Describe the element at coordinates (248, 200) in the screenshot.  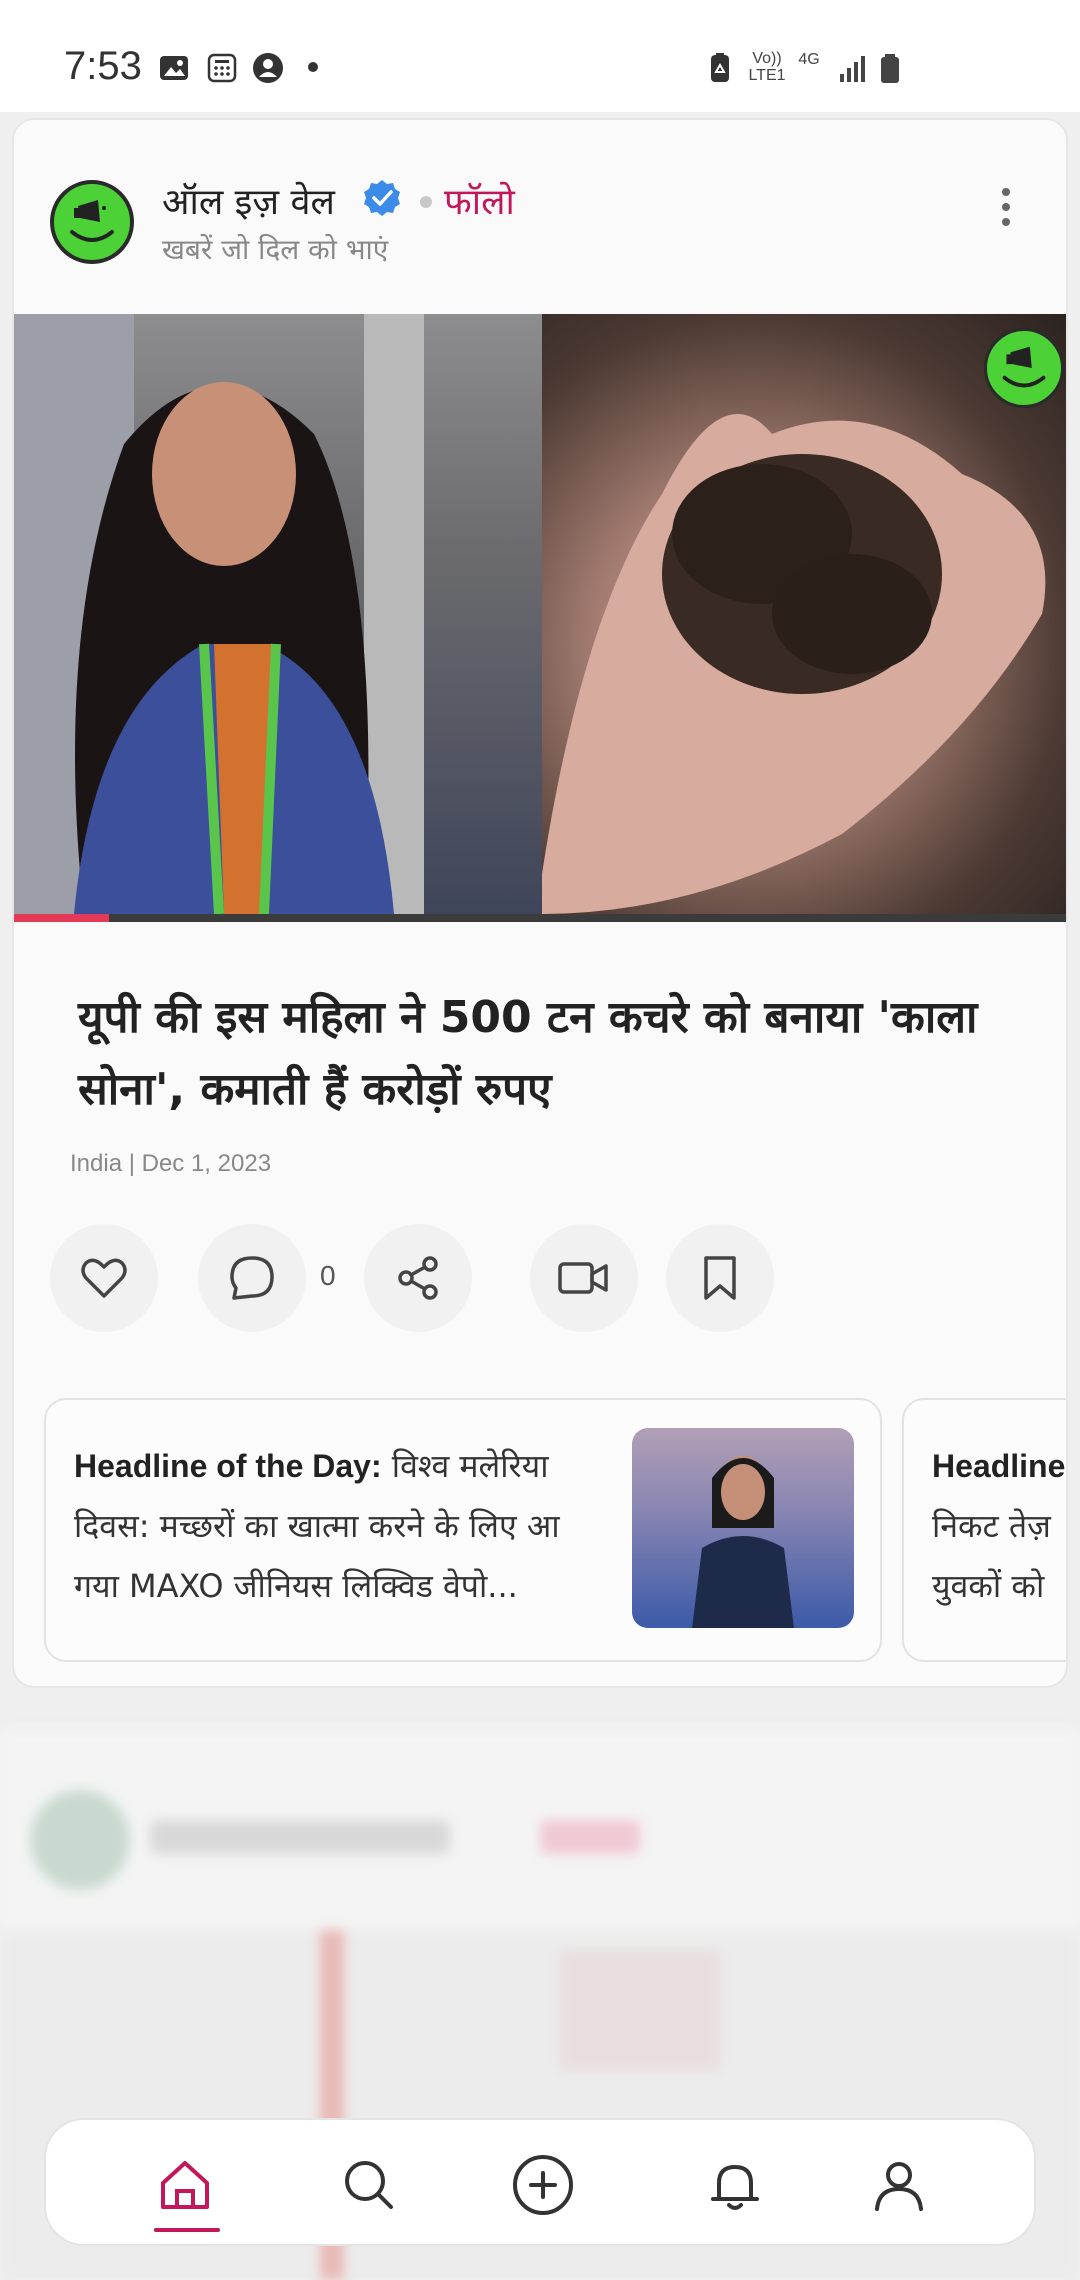
I see `channel-name: ऑल इज़ वेल` at that location.